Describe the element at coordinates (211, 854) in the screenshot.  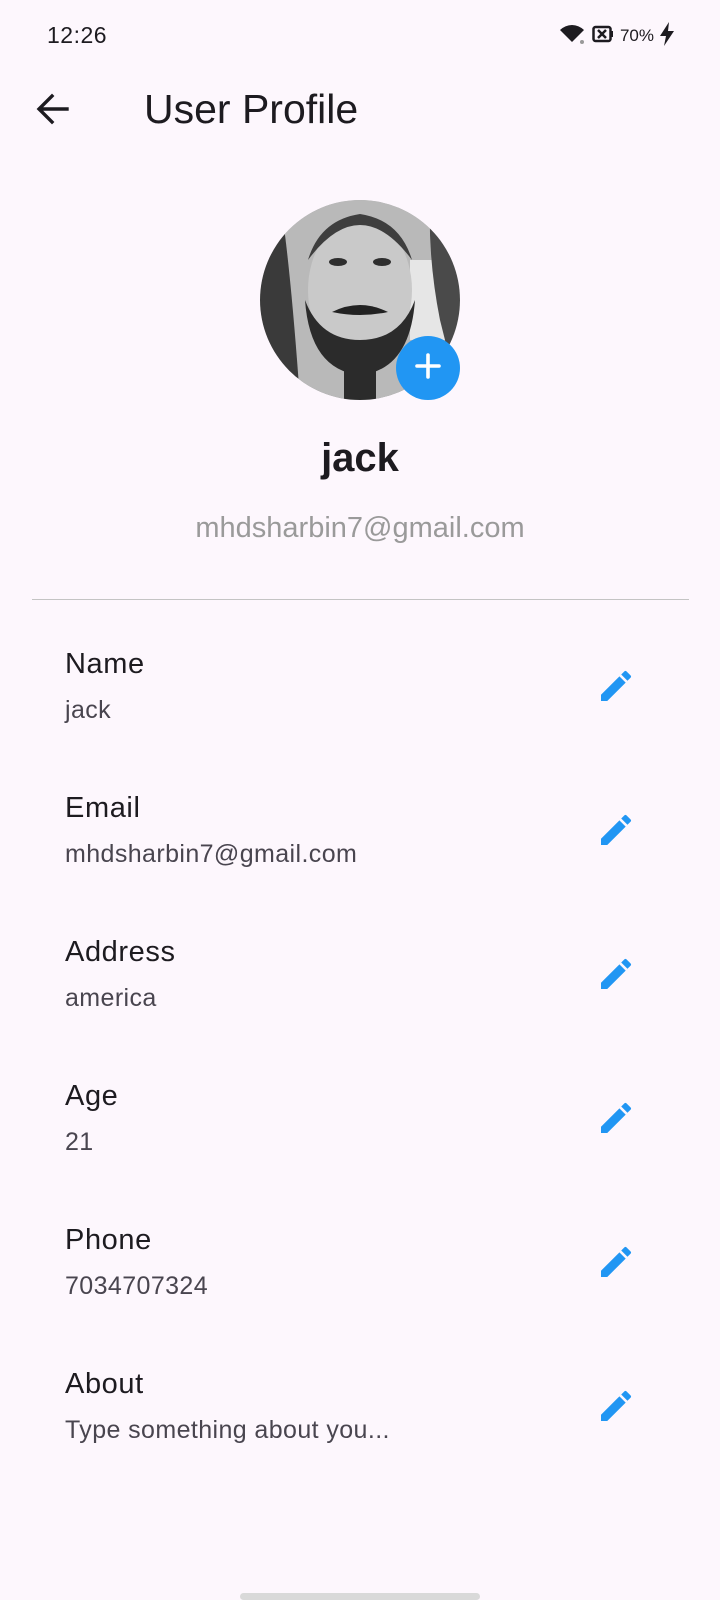
I see `detail-value: mhdsharbin7@gmail.com` at that location.